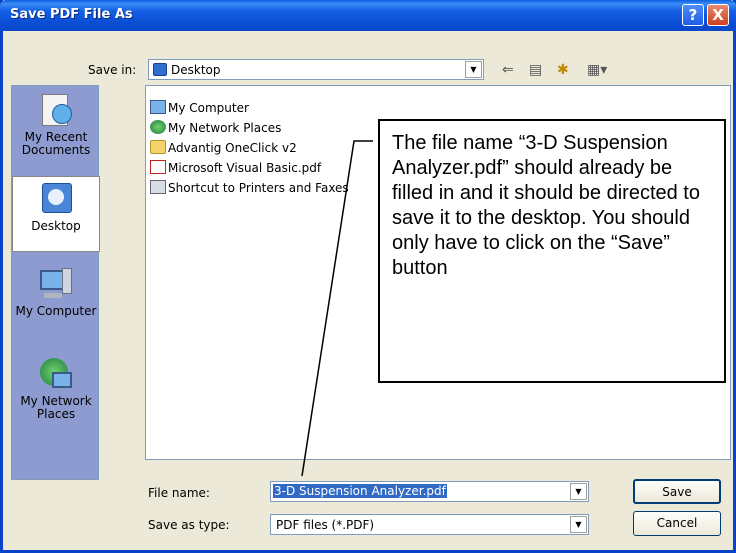 Image resolution: width=736 pixels, height=553 pixels. I want to click on place-my-computer: My Computer, so click(56, 292).